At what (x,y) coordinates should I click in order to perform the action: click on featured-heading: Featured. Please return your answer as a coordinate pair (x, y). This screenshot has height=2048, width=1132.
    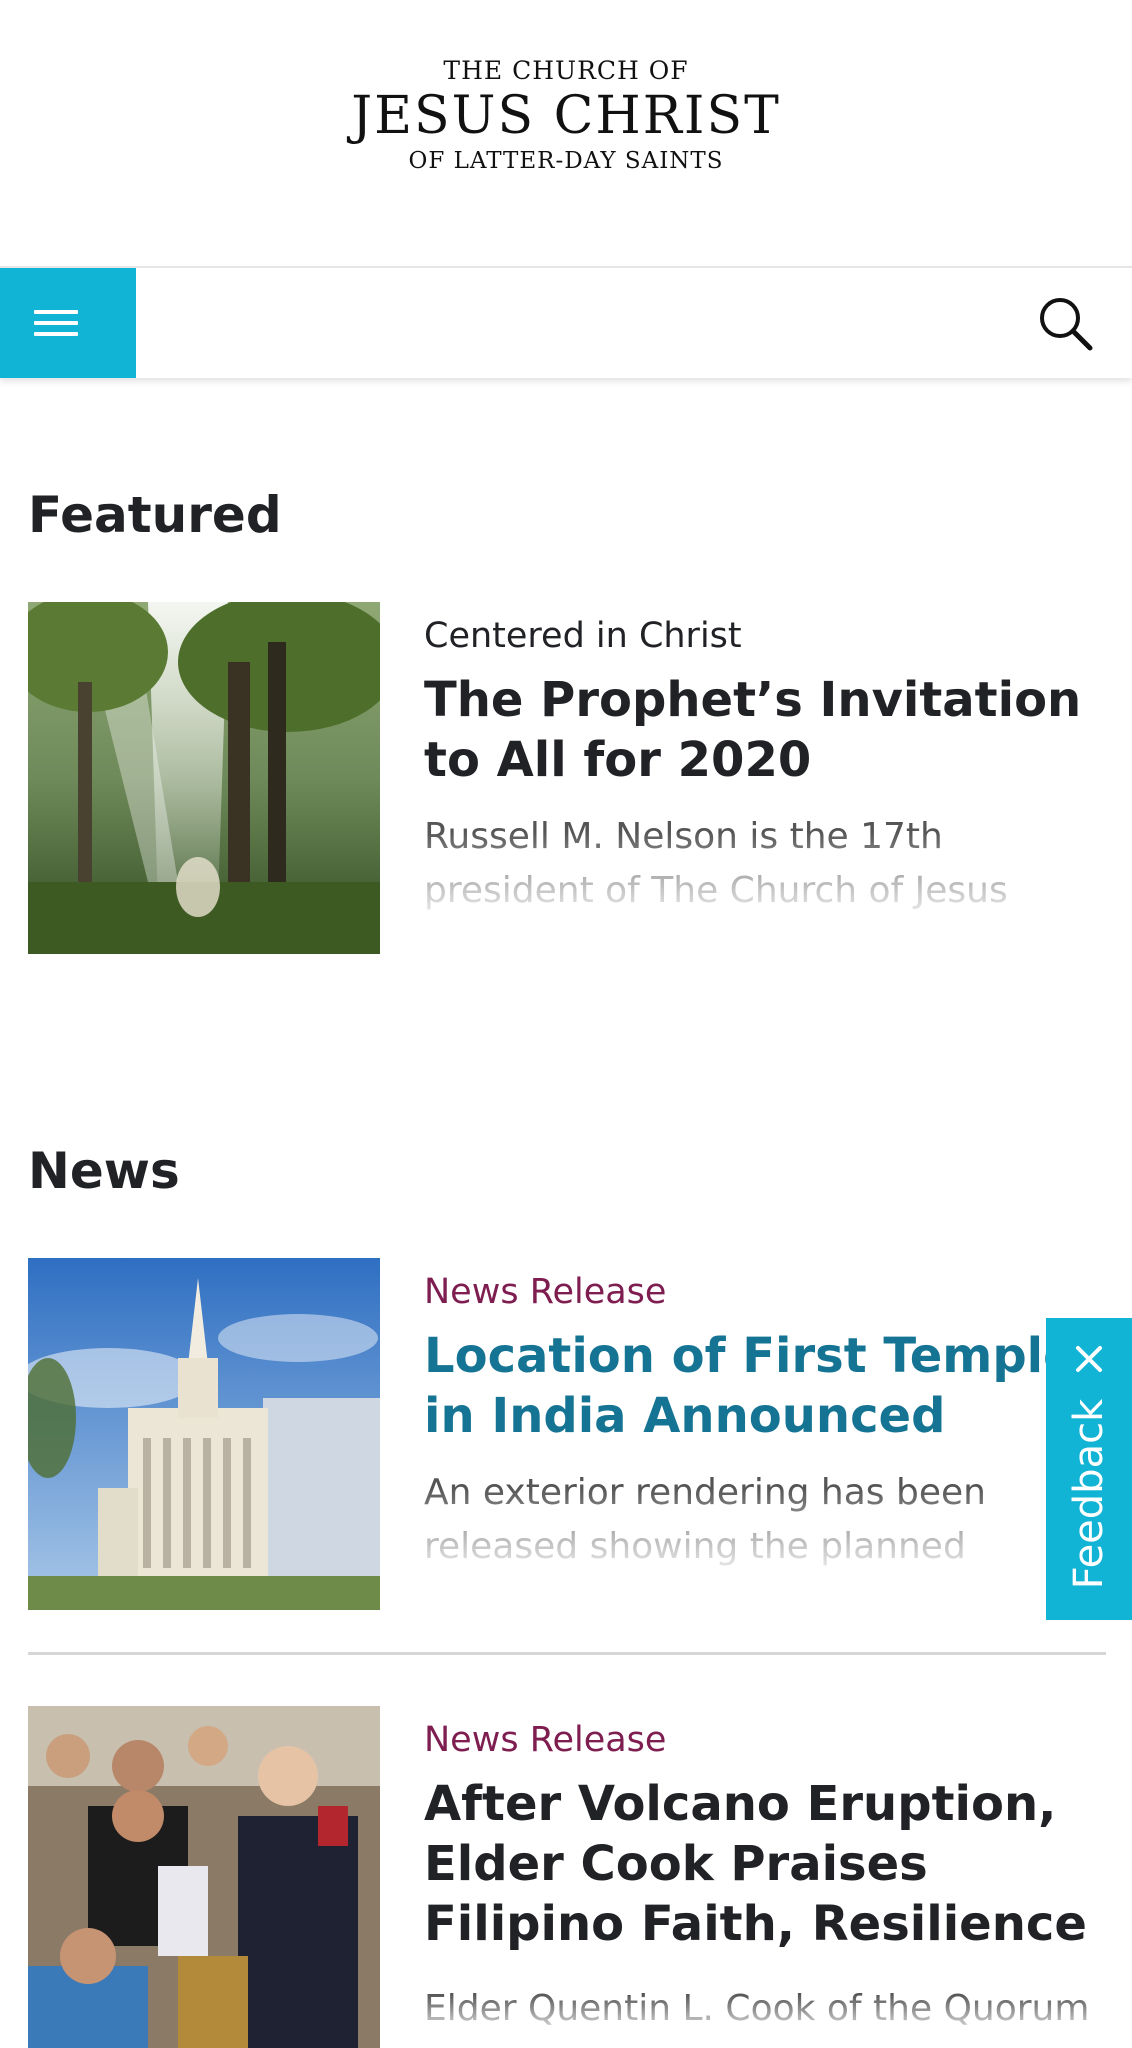
    Looking at the image, I should click on (155, 515).